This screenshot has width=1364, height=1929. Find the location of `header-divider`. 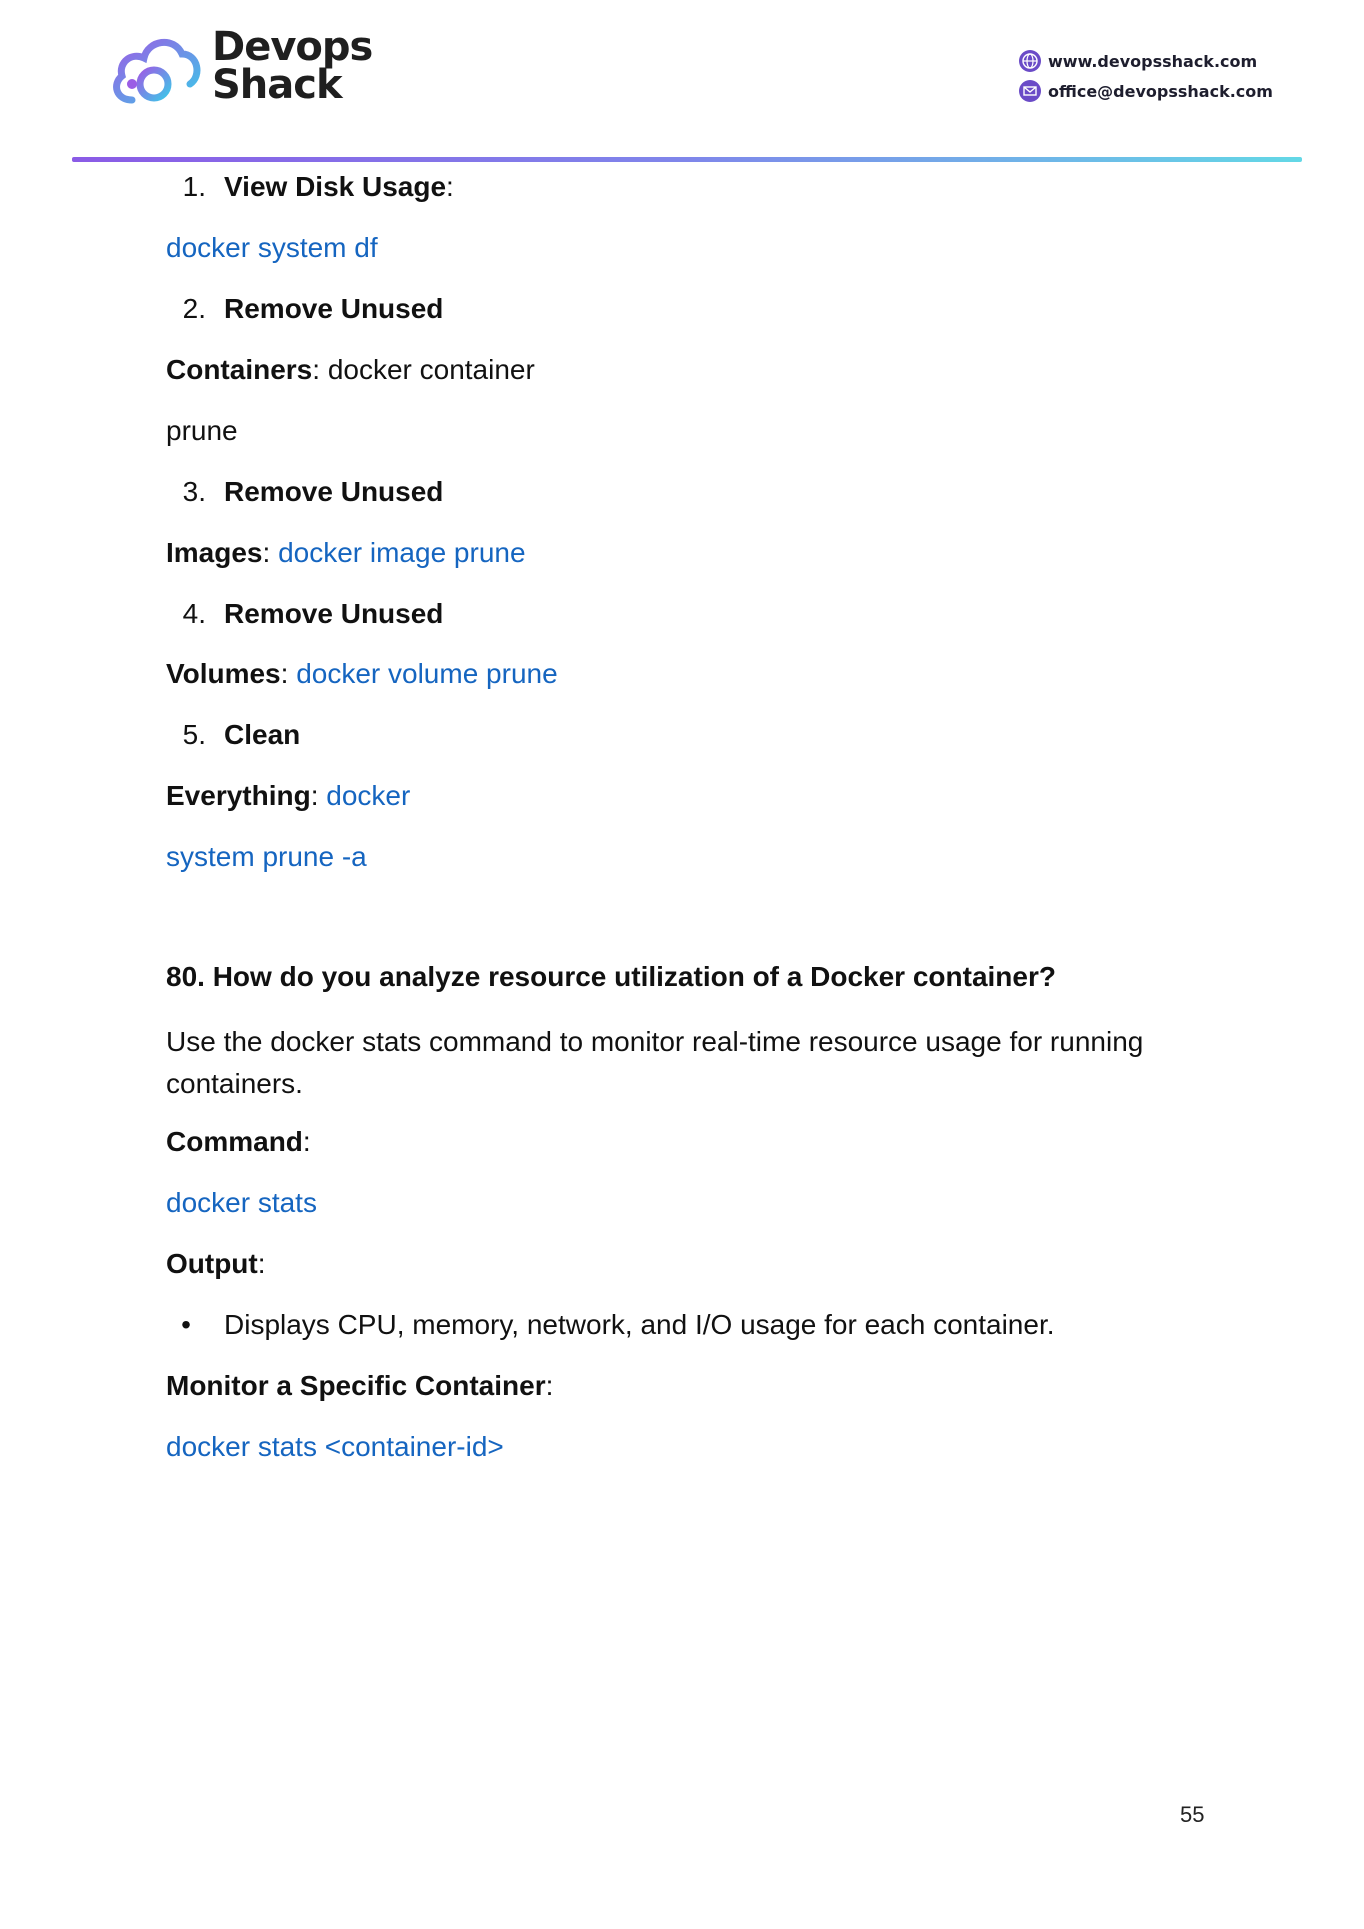

header-divider is located at coordinates (687, 159).